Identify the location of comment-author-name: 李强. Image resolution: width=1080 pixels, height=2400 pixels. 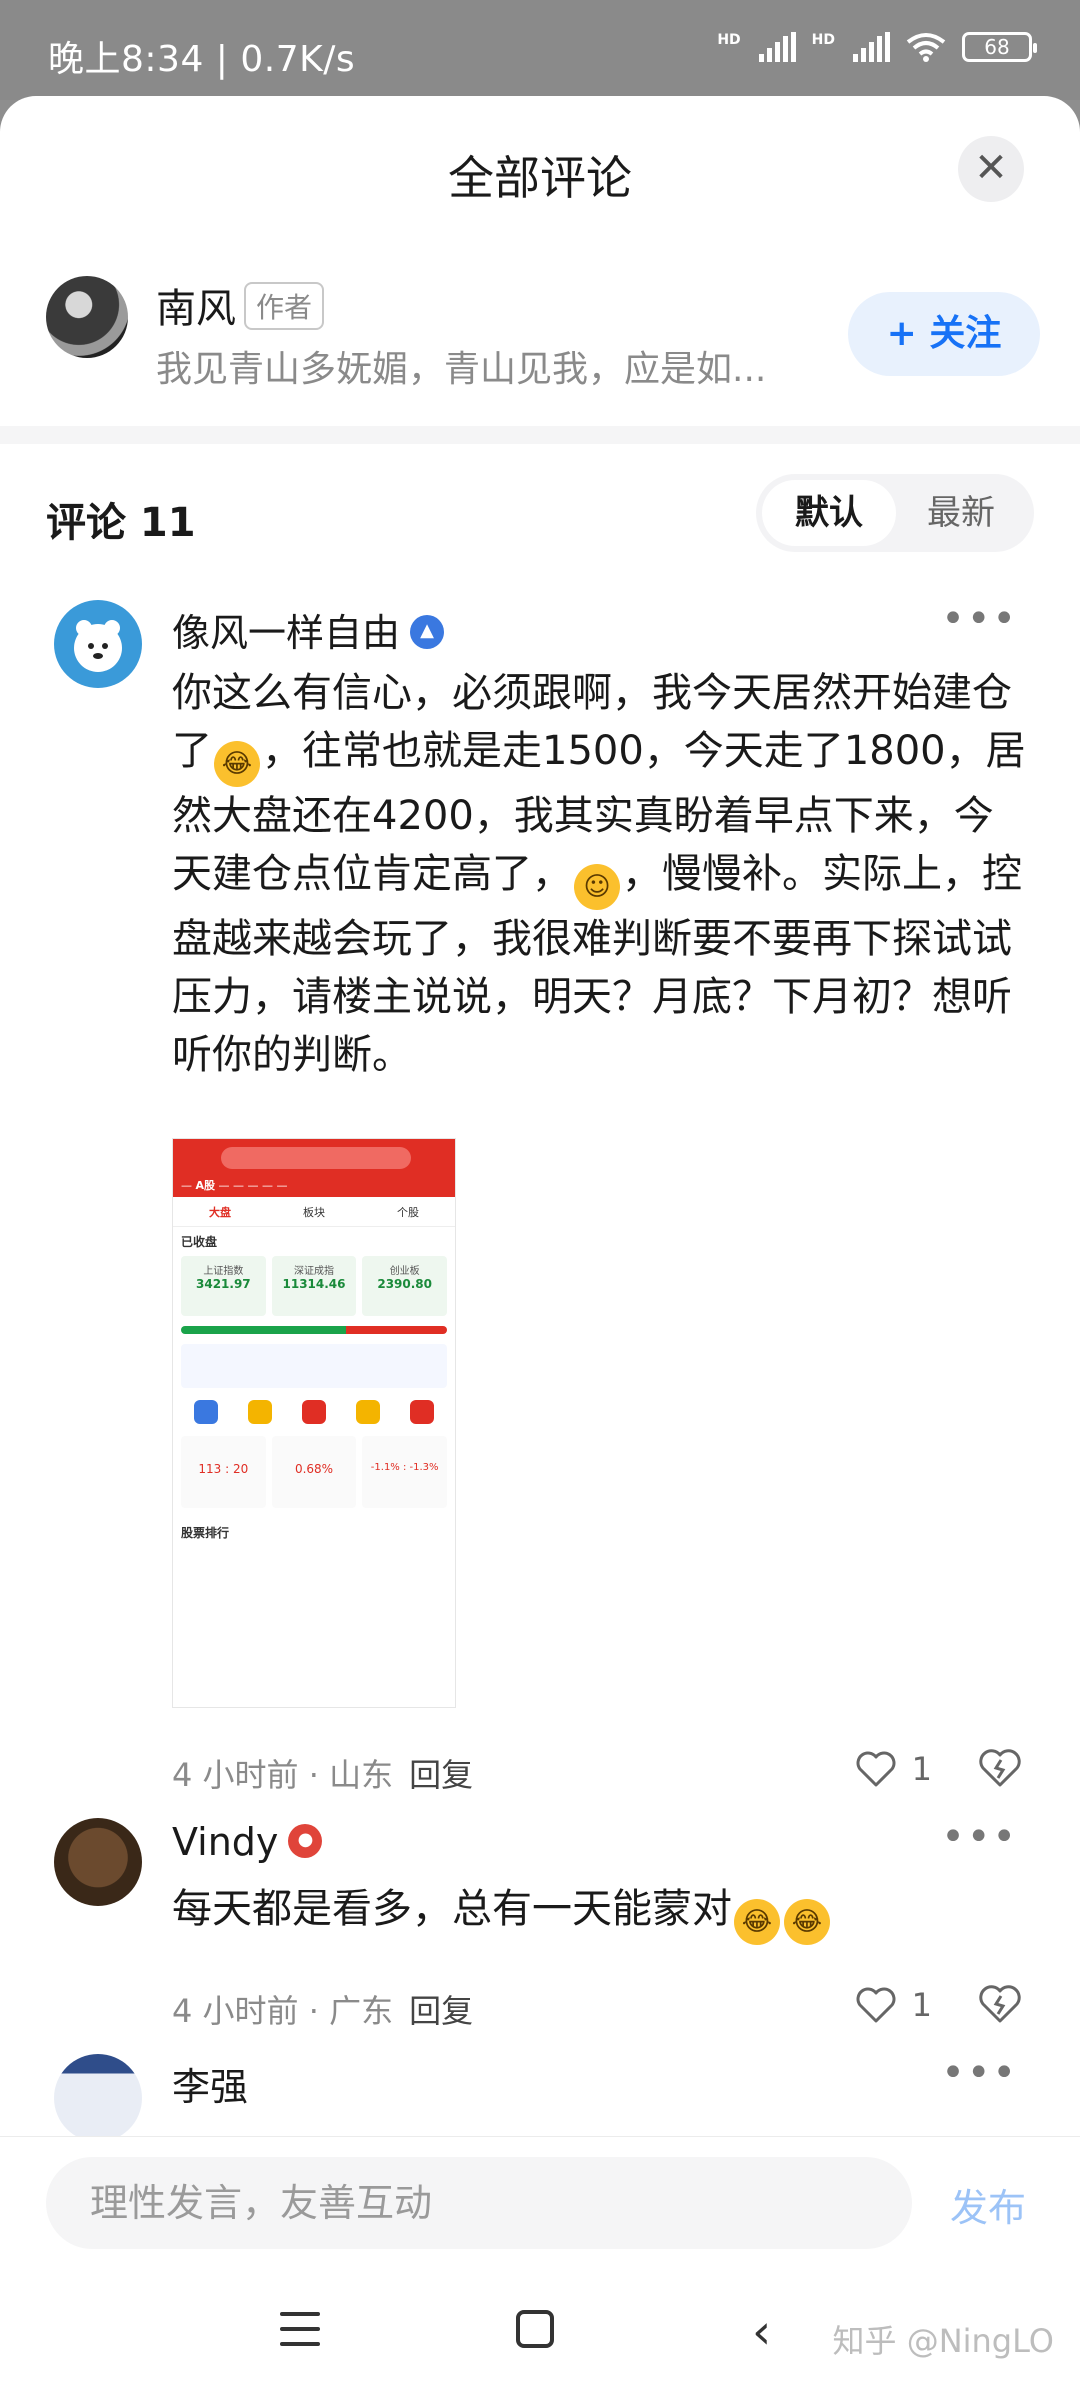
(210, 2083).